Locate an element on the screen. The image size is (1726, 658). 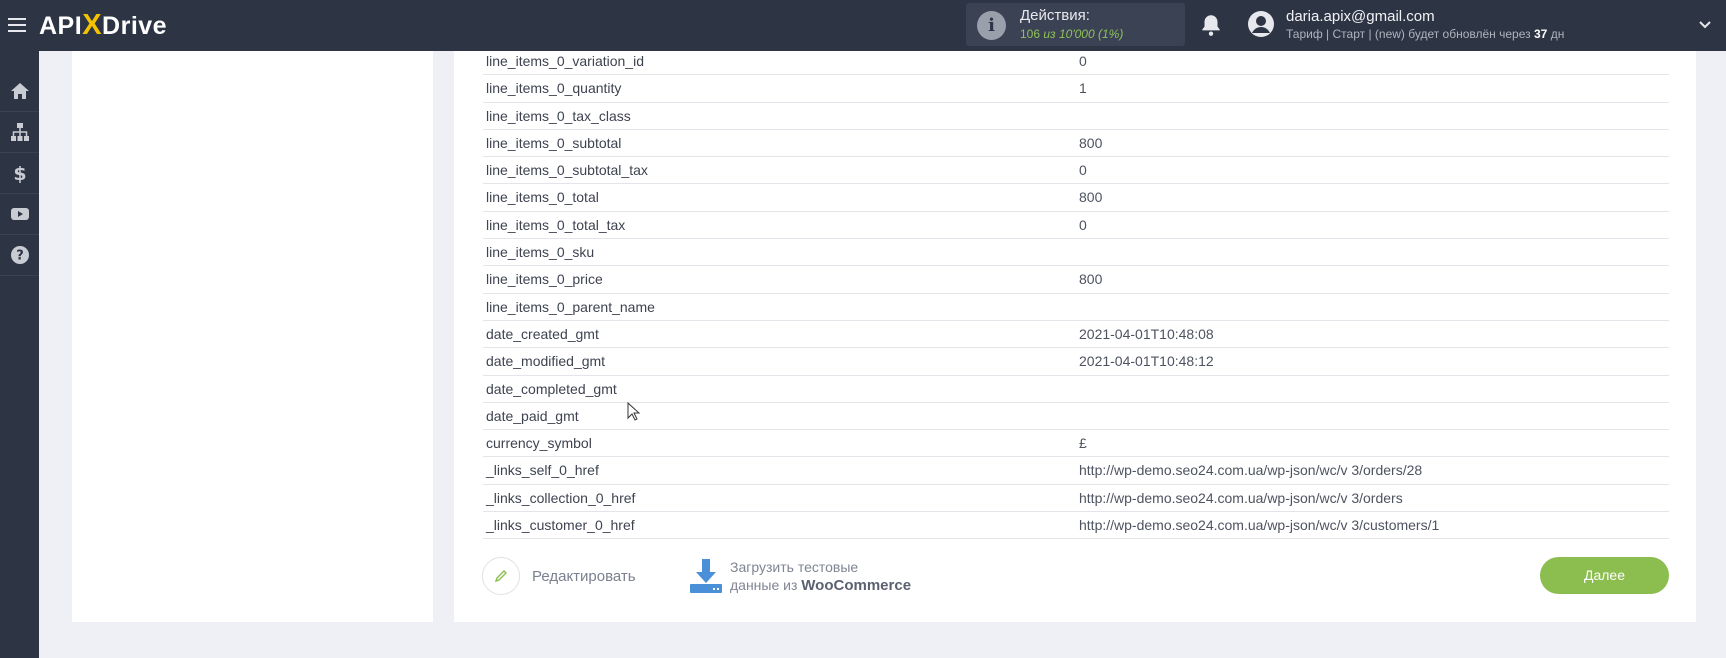
sidebar-item-billing: $ is located at coordinates (19, 173).